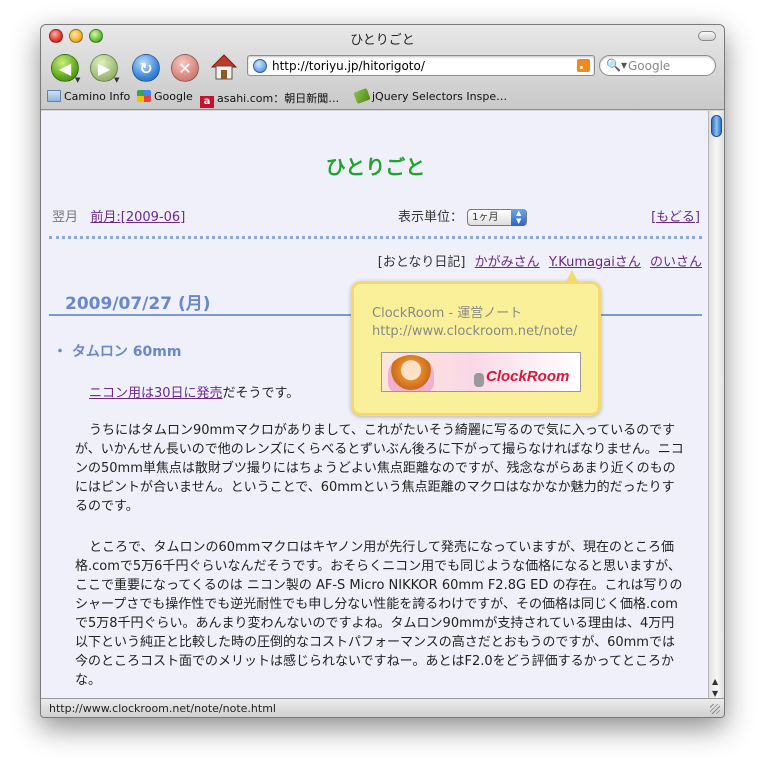 Image resolution: width=764 pixels, height=772 pixels. What do you see at coordinates (519, 217) in the screenshot?
I see `chevron-updown-icon: ▲ ▼` at bounding box center [519, 217].